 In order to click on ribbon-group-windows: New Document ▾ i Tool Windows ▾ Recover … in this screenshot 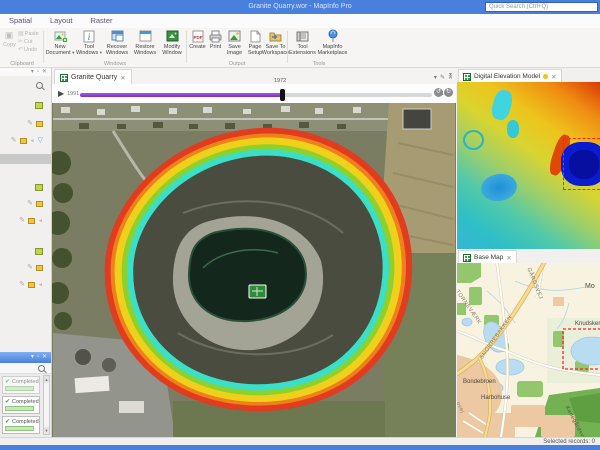, I will do `click(115, 47)`.